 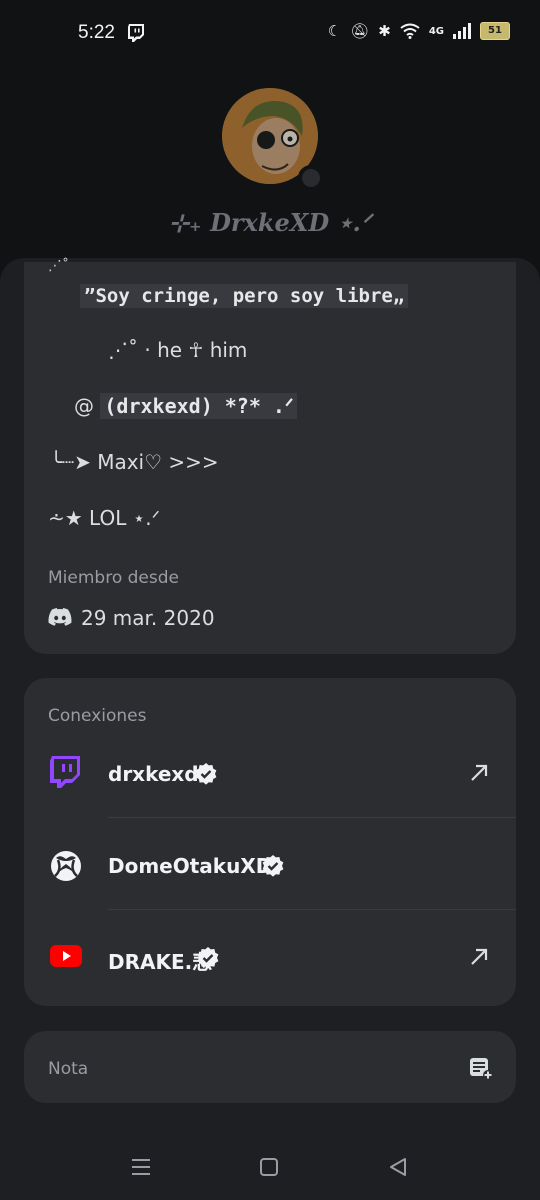 What do you see at coordinates (270, 774) in the screenshot?
I see `connection-row-twitch: drxkexd` at bounding box center [270, 774].